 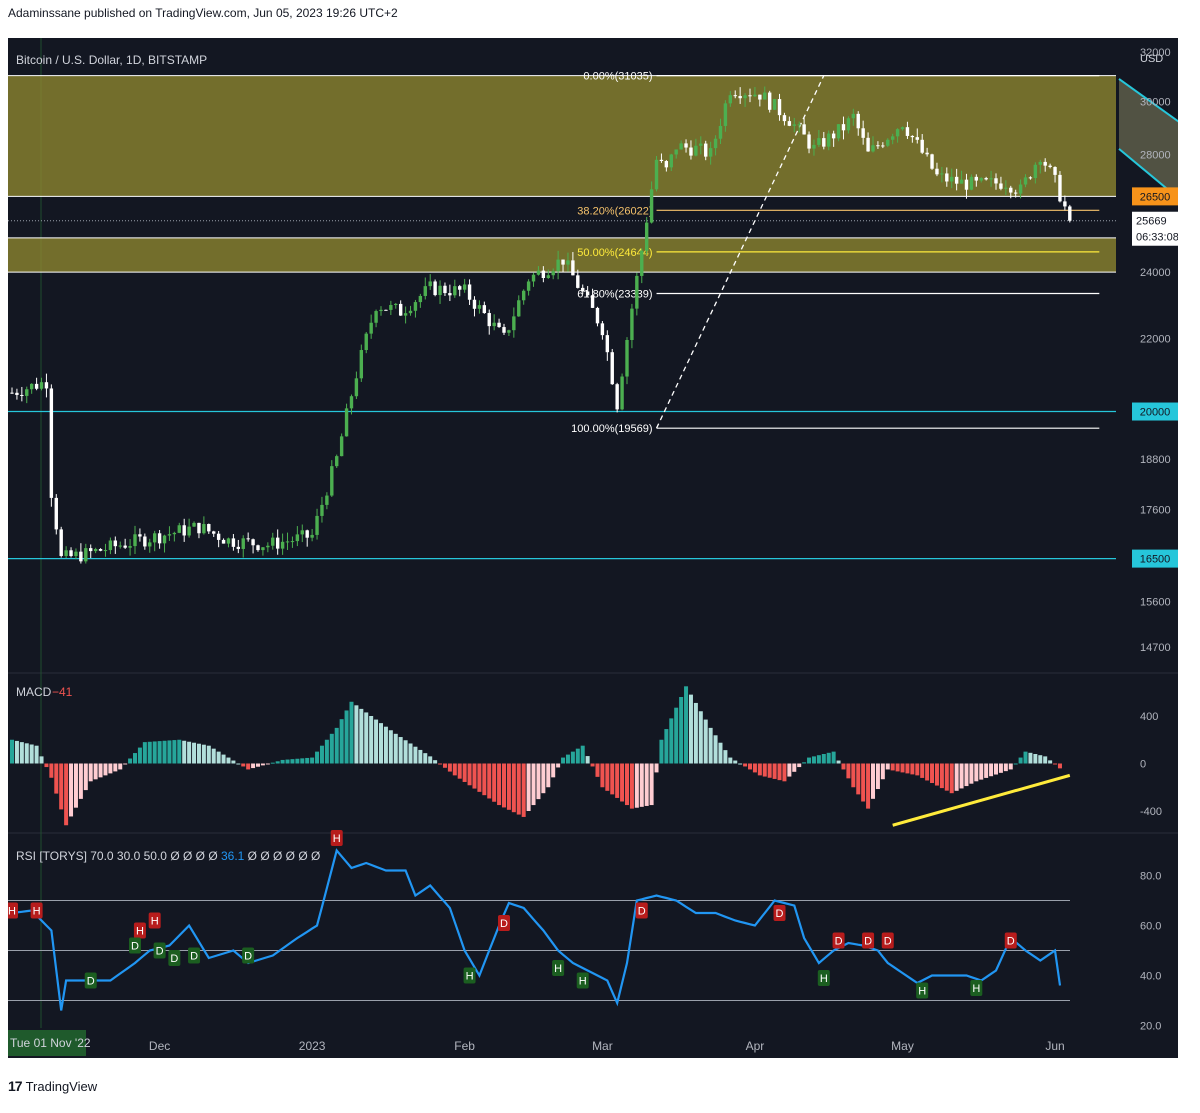 I want to click on footer: 17 TradingView, so click(x=52, y=1086).